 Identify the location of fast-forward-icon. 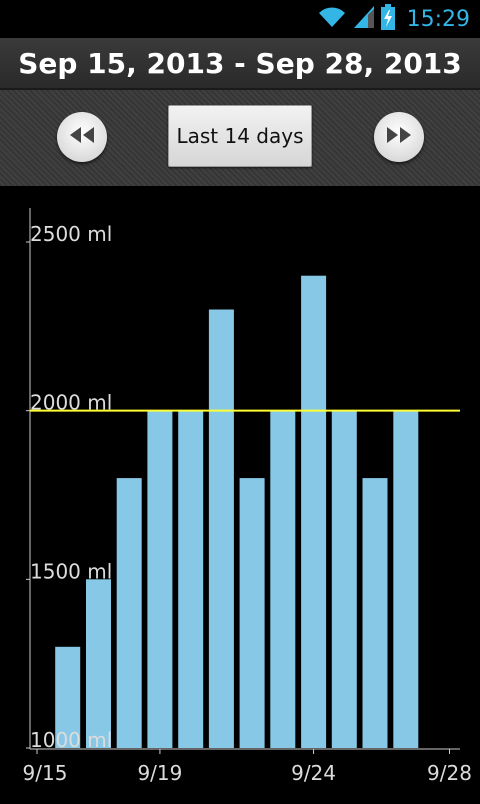
(399, 137).